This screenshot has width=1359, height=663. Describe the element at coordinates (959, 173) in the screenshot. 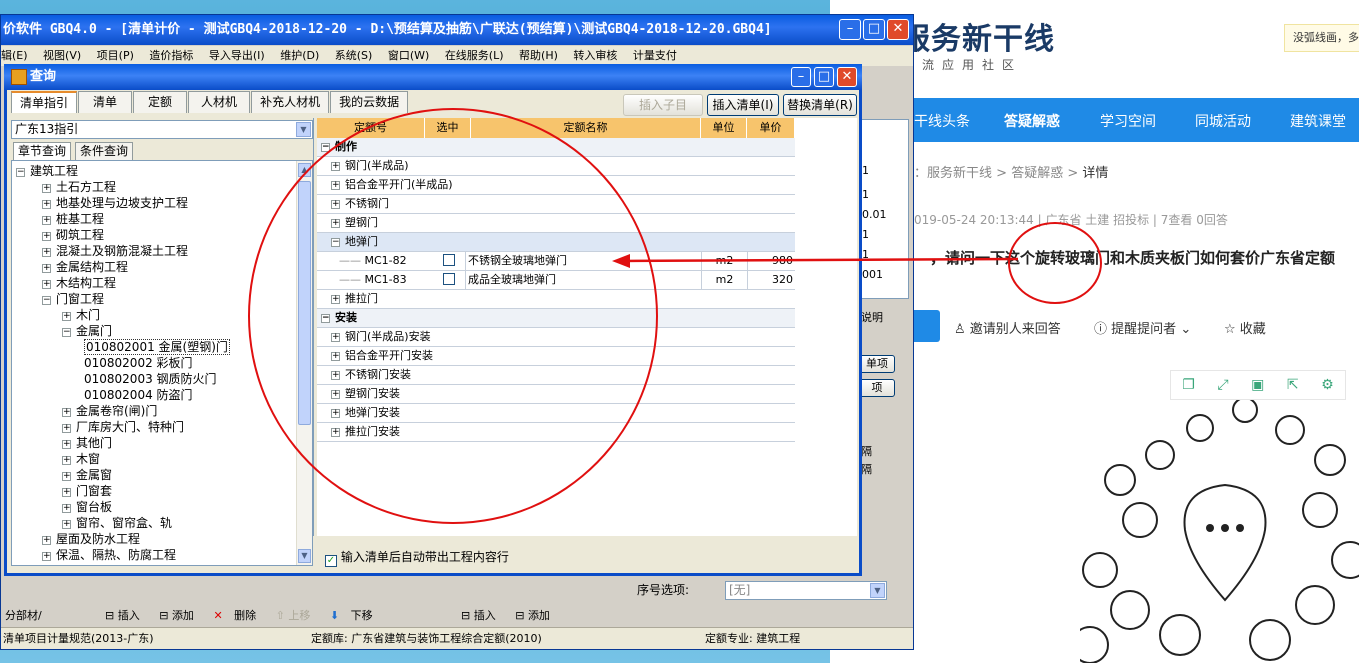

I see `breadcrumb-item: 服务新干线` at that location.